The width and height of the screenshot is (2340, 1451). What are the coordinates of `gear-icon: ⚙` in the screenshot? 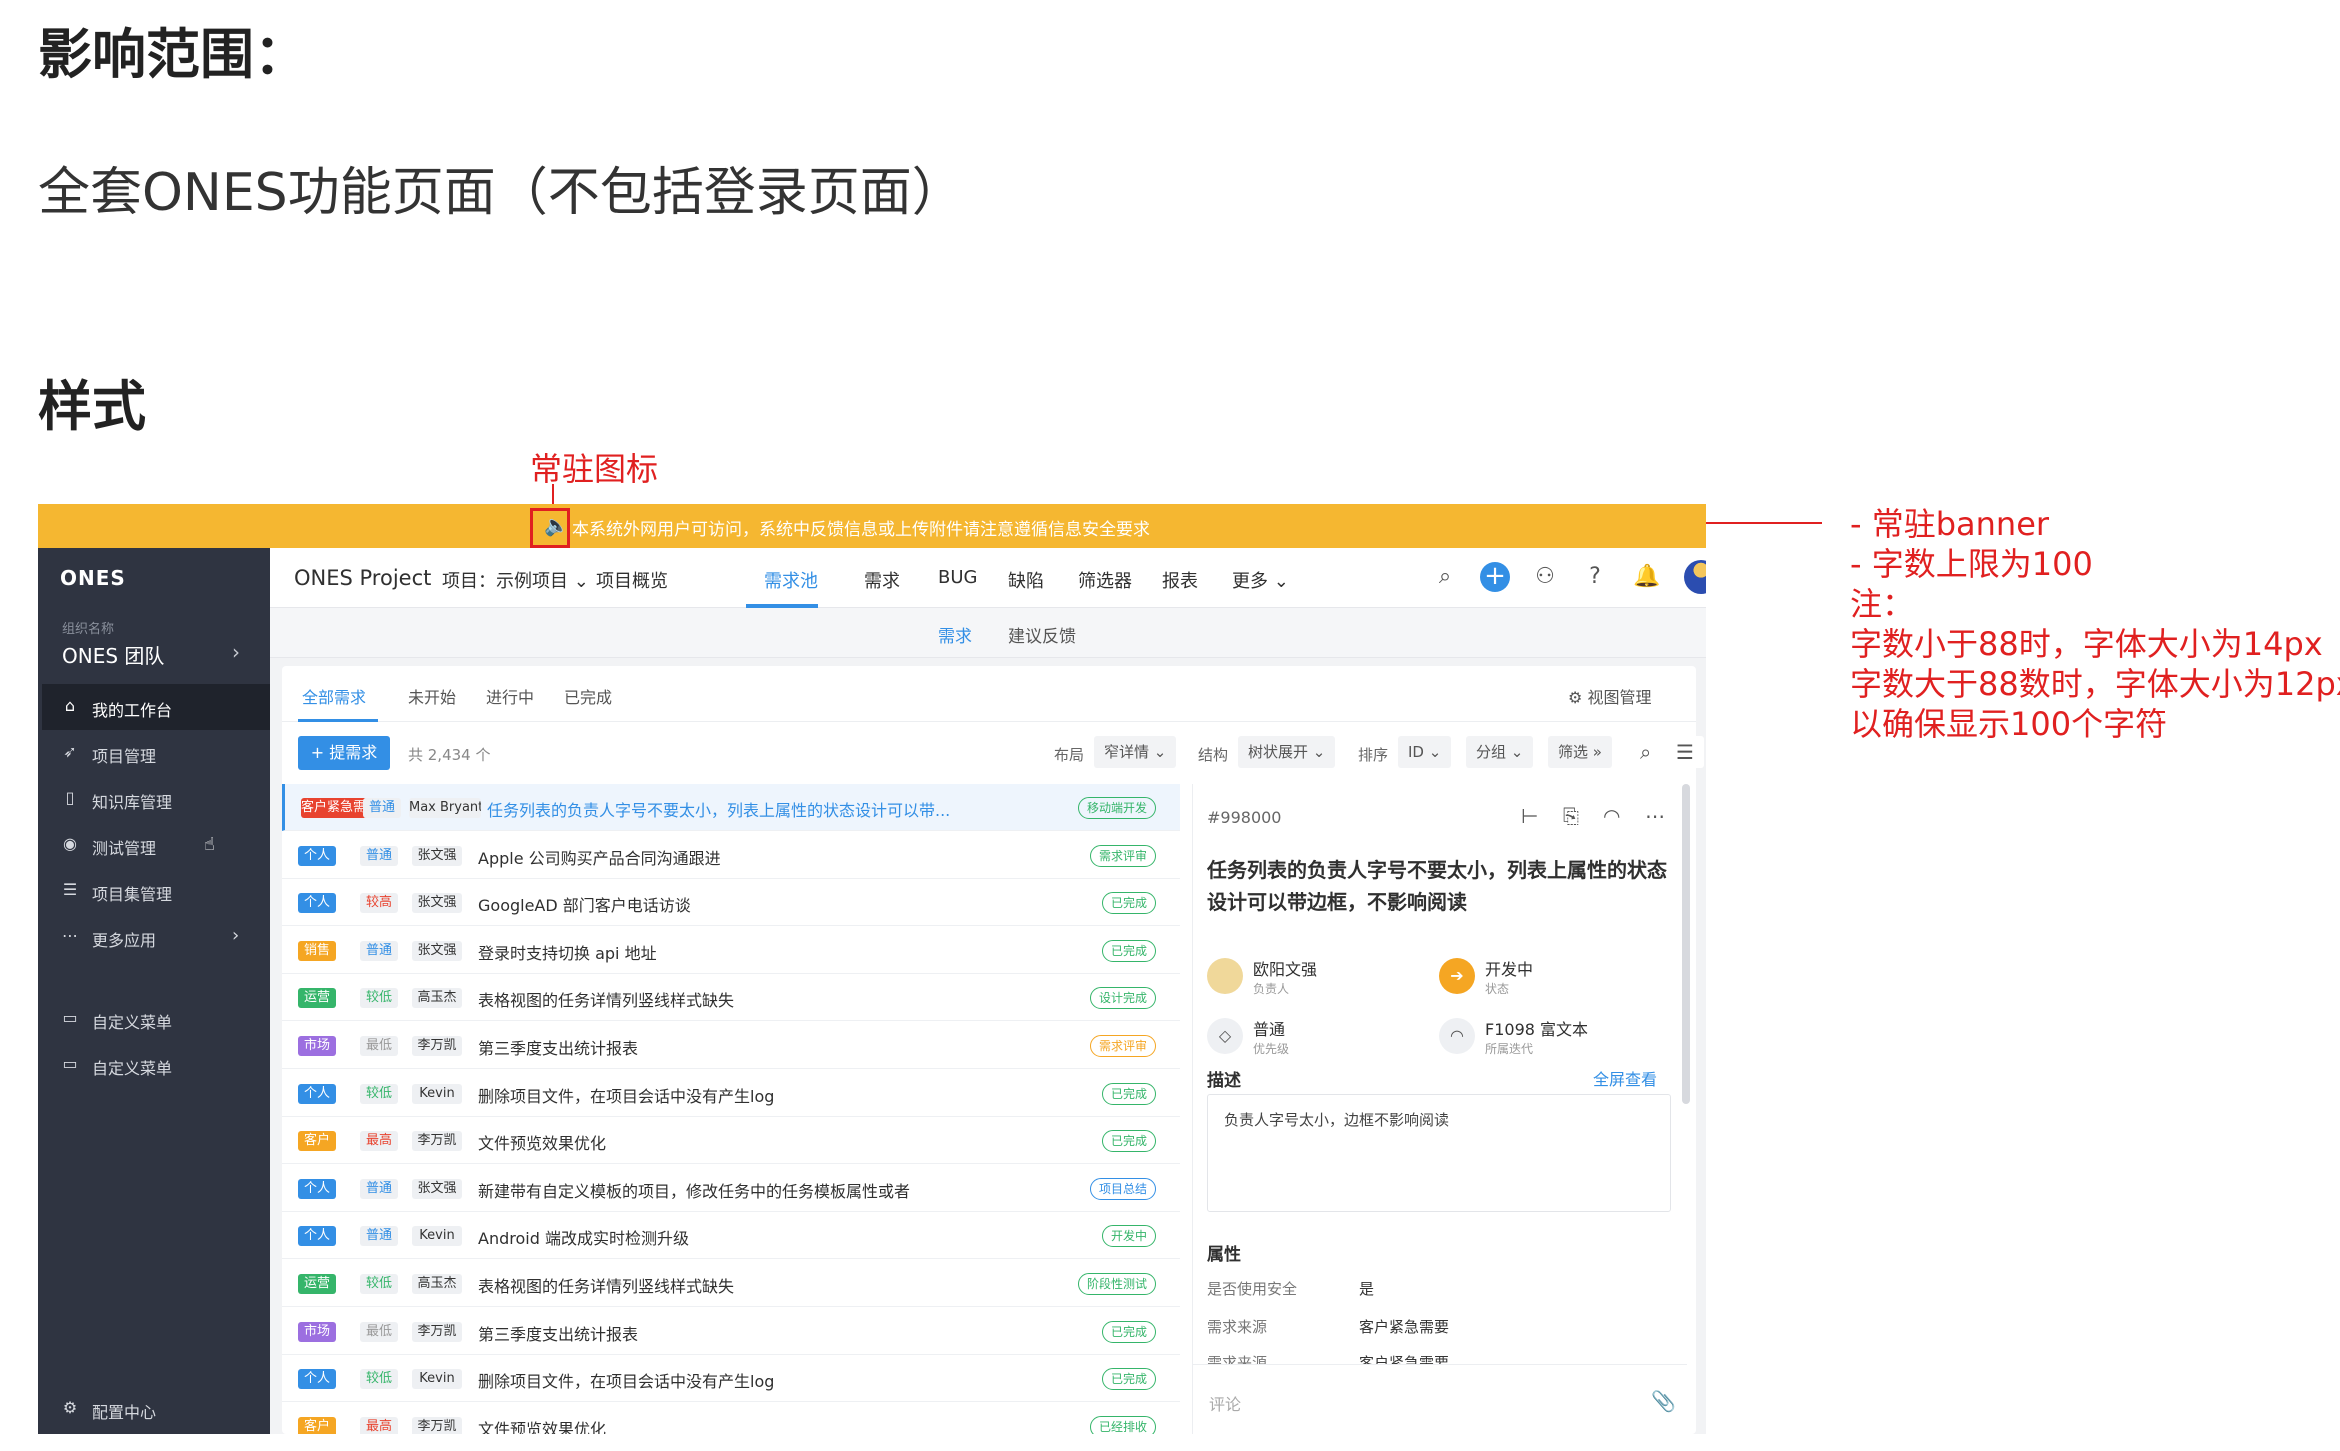 It's located at (70, 1407).